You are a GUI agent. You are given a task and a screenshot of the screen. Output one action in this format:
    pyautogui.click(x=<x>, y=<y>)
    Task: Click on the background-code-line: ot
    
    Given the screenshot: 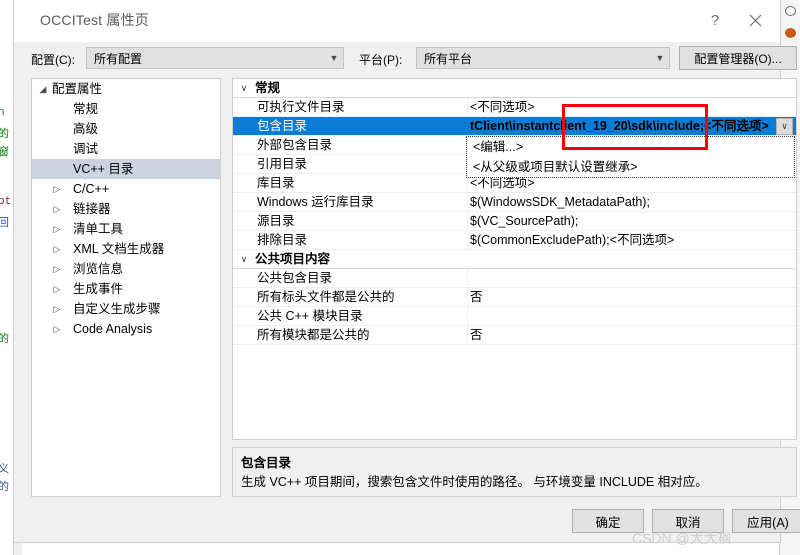 What is the action you would take?
    pyautogui.click(x=6, y=202)
    